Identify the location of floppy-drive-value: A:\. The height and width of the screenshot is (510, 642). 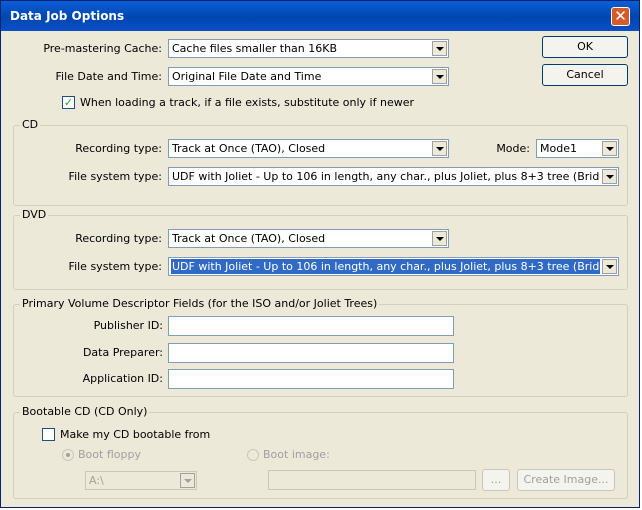
(96, 480).